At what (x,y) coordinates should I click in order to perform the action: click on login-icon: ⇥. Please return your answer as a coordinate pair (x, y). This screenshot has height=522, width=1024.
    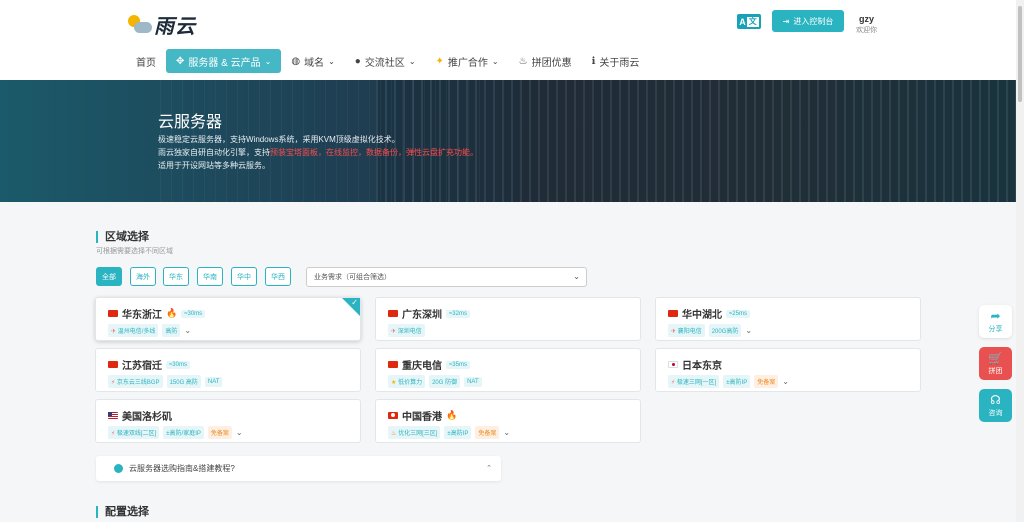
    Looking at the image, I should click on (786, 21).